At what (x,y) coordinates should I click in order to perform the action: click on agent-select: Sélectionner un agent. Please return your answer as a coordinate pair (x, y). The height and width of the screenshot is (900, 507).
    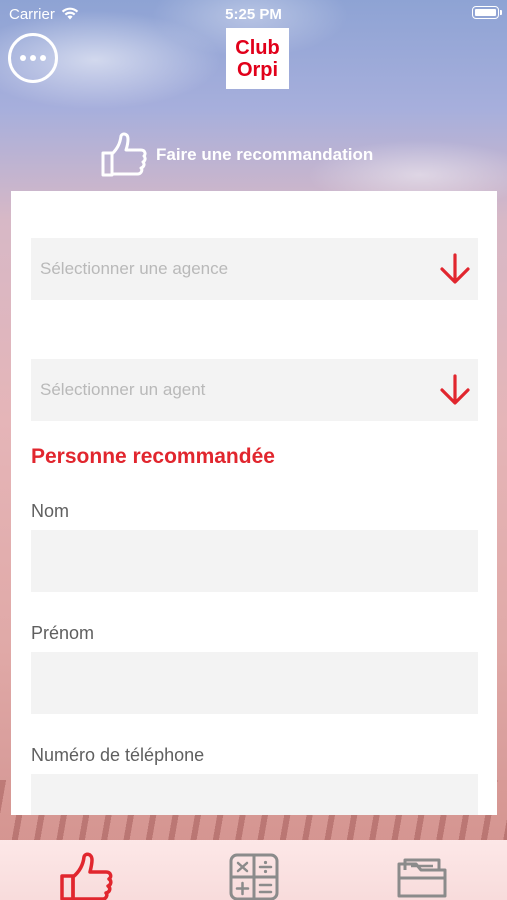
    Looking at the image, I should click on (254, 390).